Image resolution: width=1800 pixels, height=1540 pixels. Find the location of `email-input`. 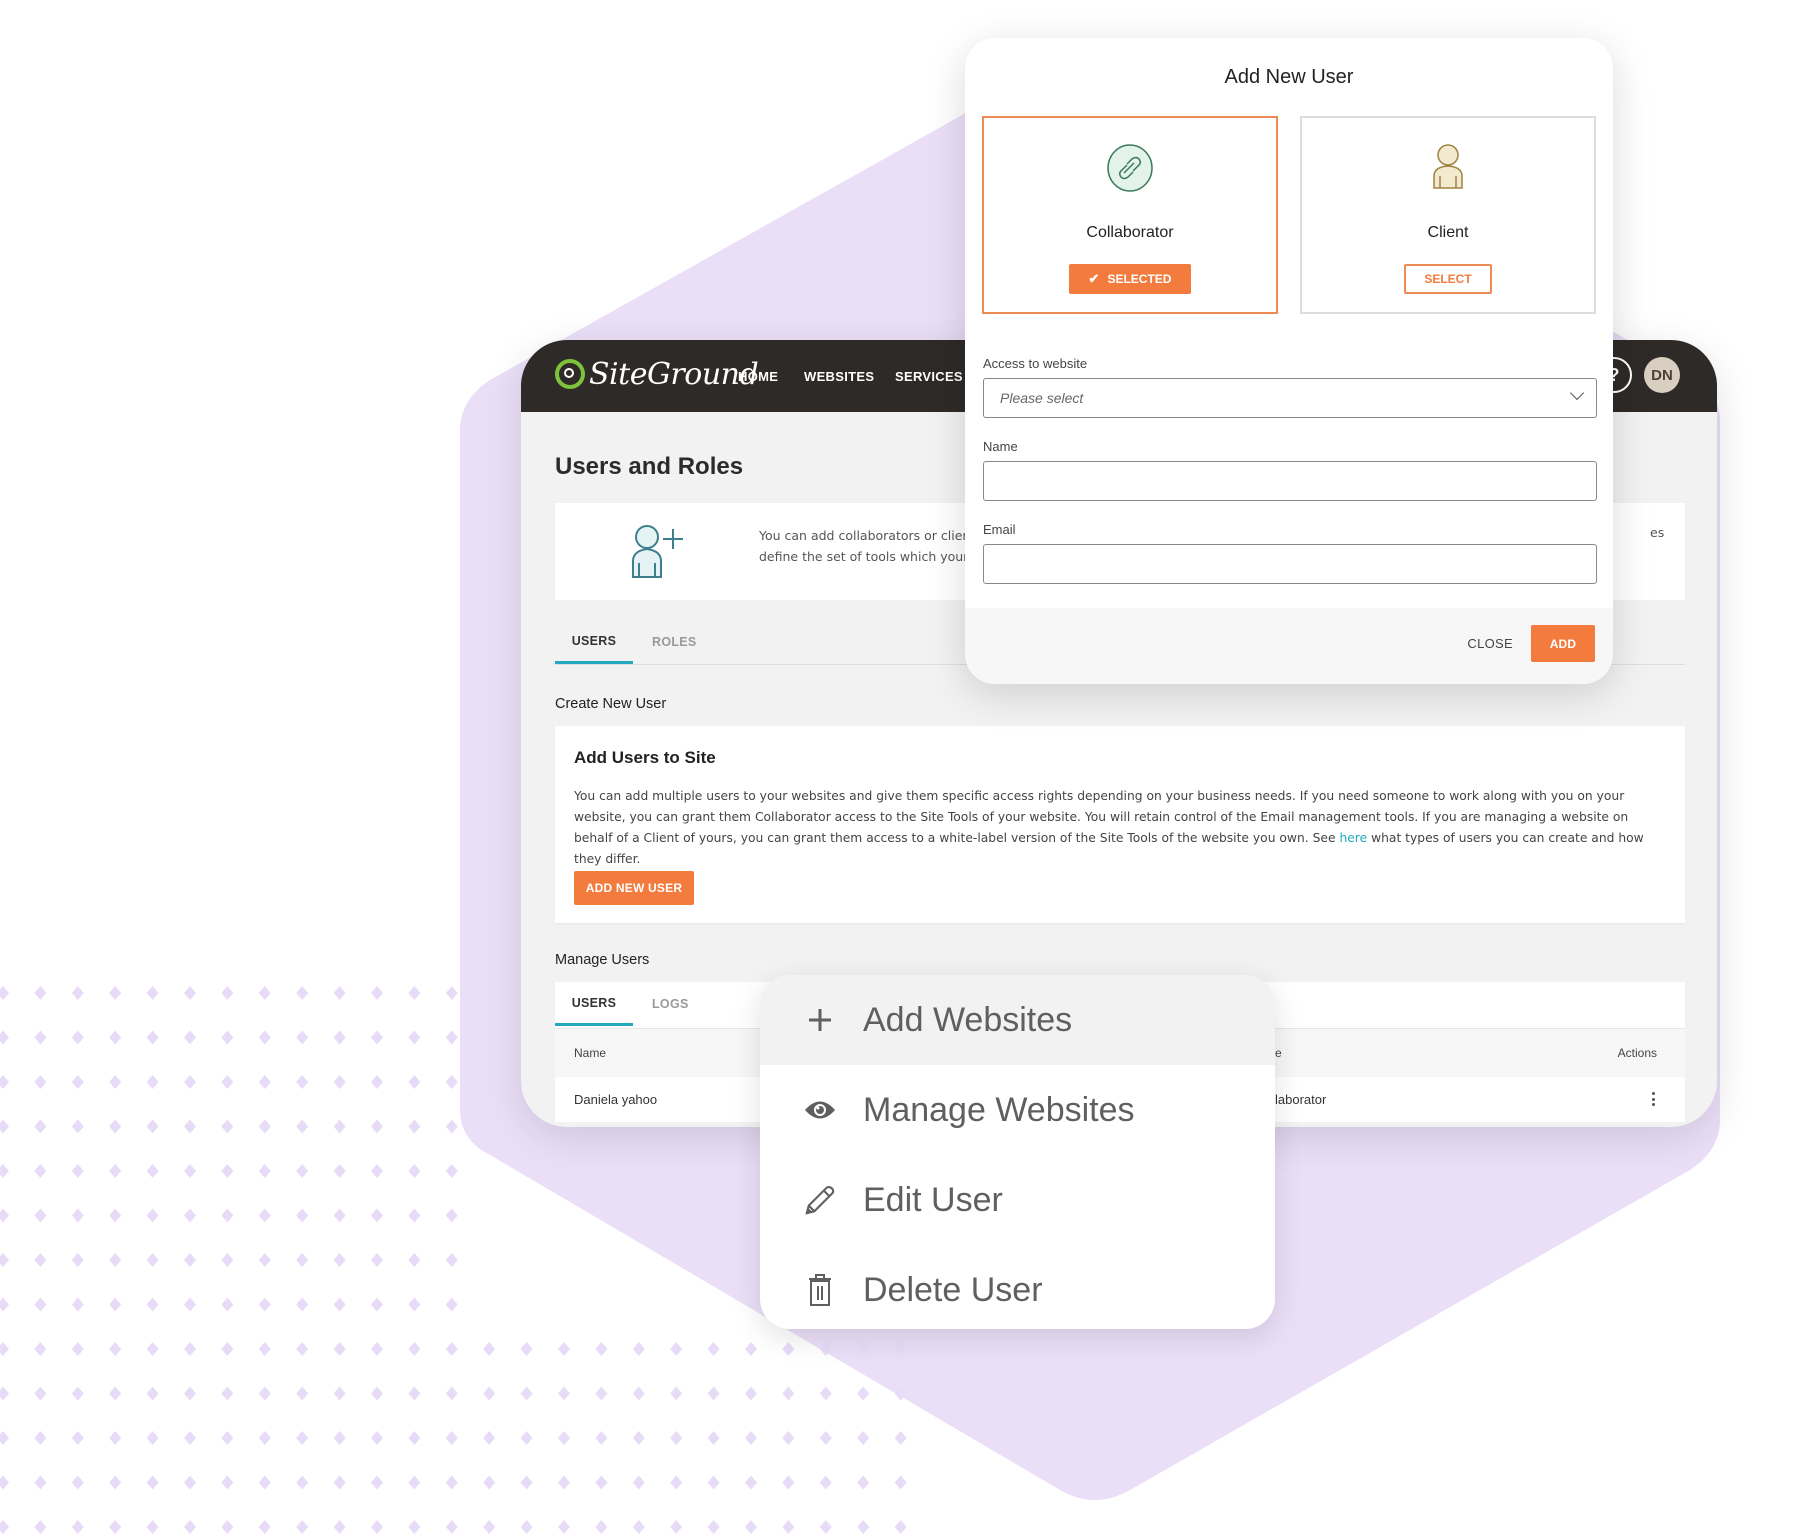

email-input is located at coordinates (1290, 564).